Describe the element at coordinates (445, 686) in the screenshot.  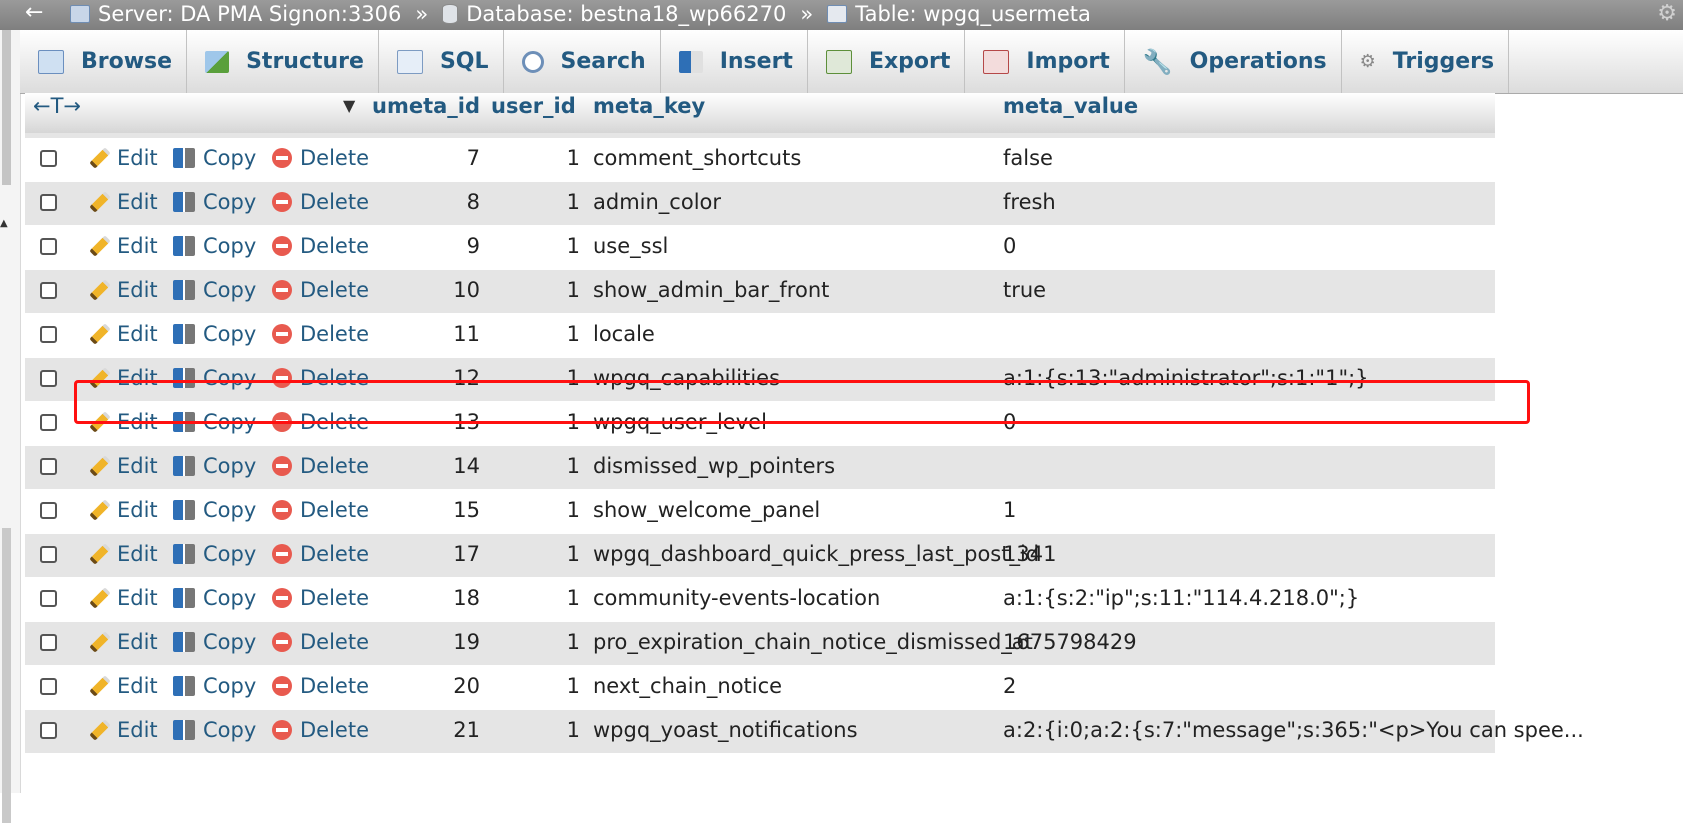
I see `cell-umeta-id: 20` at that location.